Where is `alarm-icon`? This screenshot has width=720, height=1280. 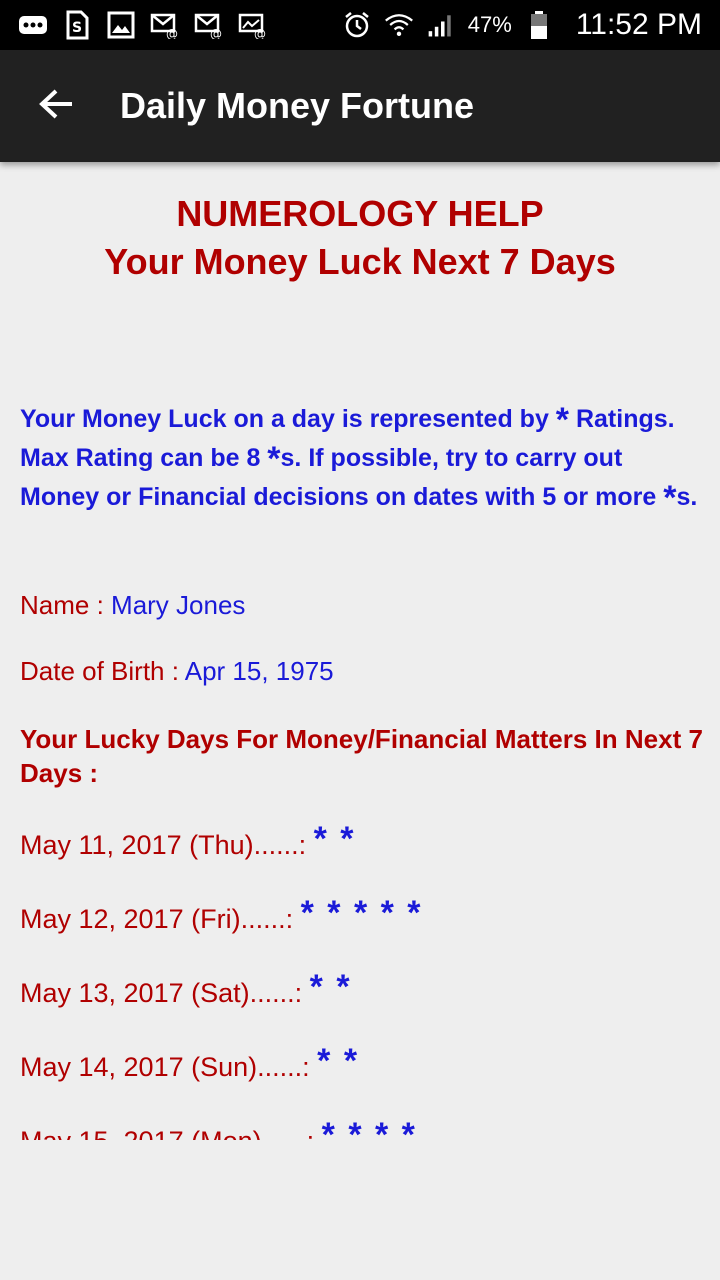
alarm-icon is located at coordinates (357, 25).